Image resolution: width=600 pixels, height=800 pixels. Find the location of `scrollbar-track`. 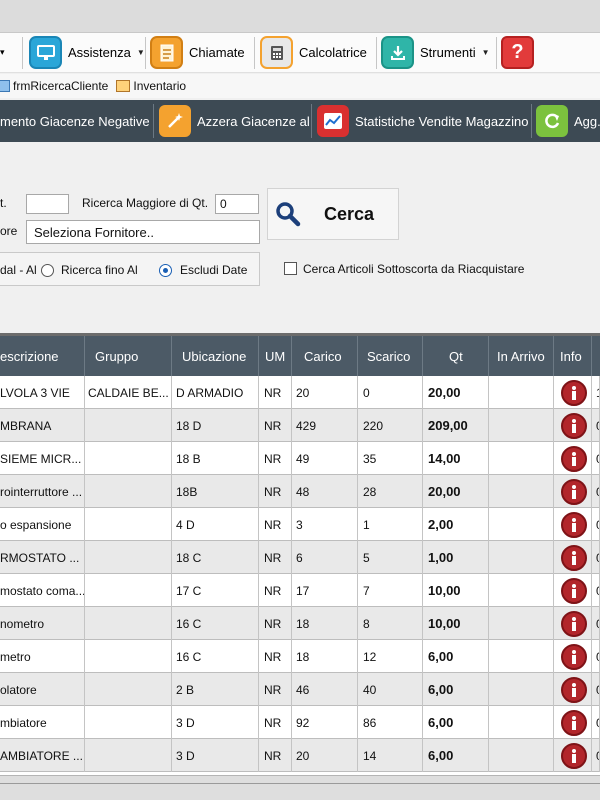

scrollbar-track is located at coordinates (300, 783).